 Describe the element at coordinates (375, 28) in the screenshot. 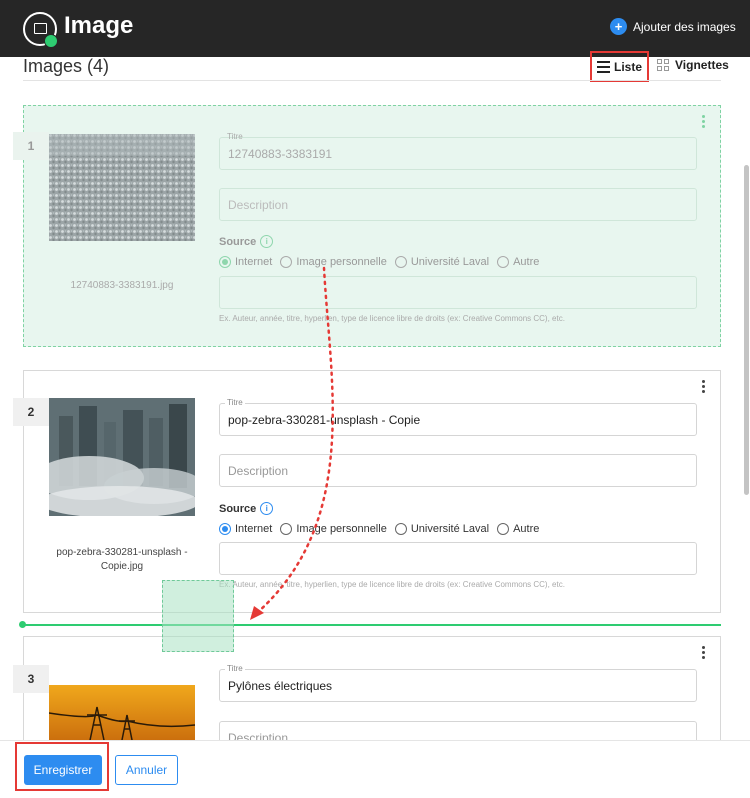

I see `top-bar: Image + Ajouter des images` at that location.